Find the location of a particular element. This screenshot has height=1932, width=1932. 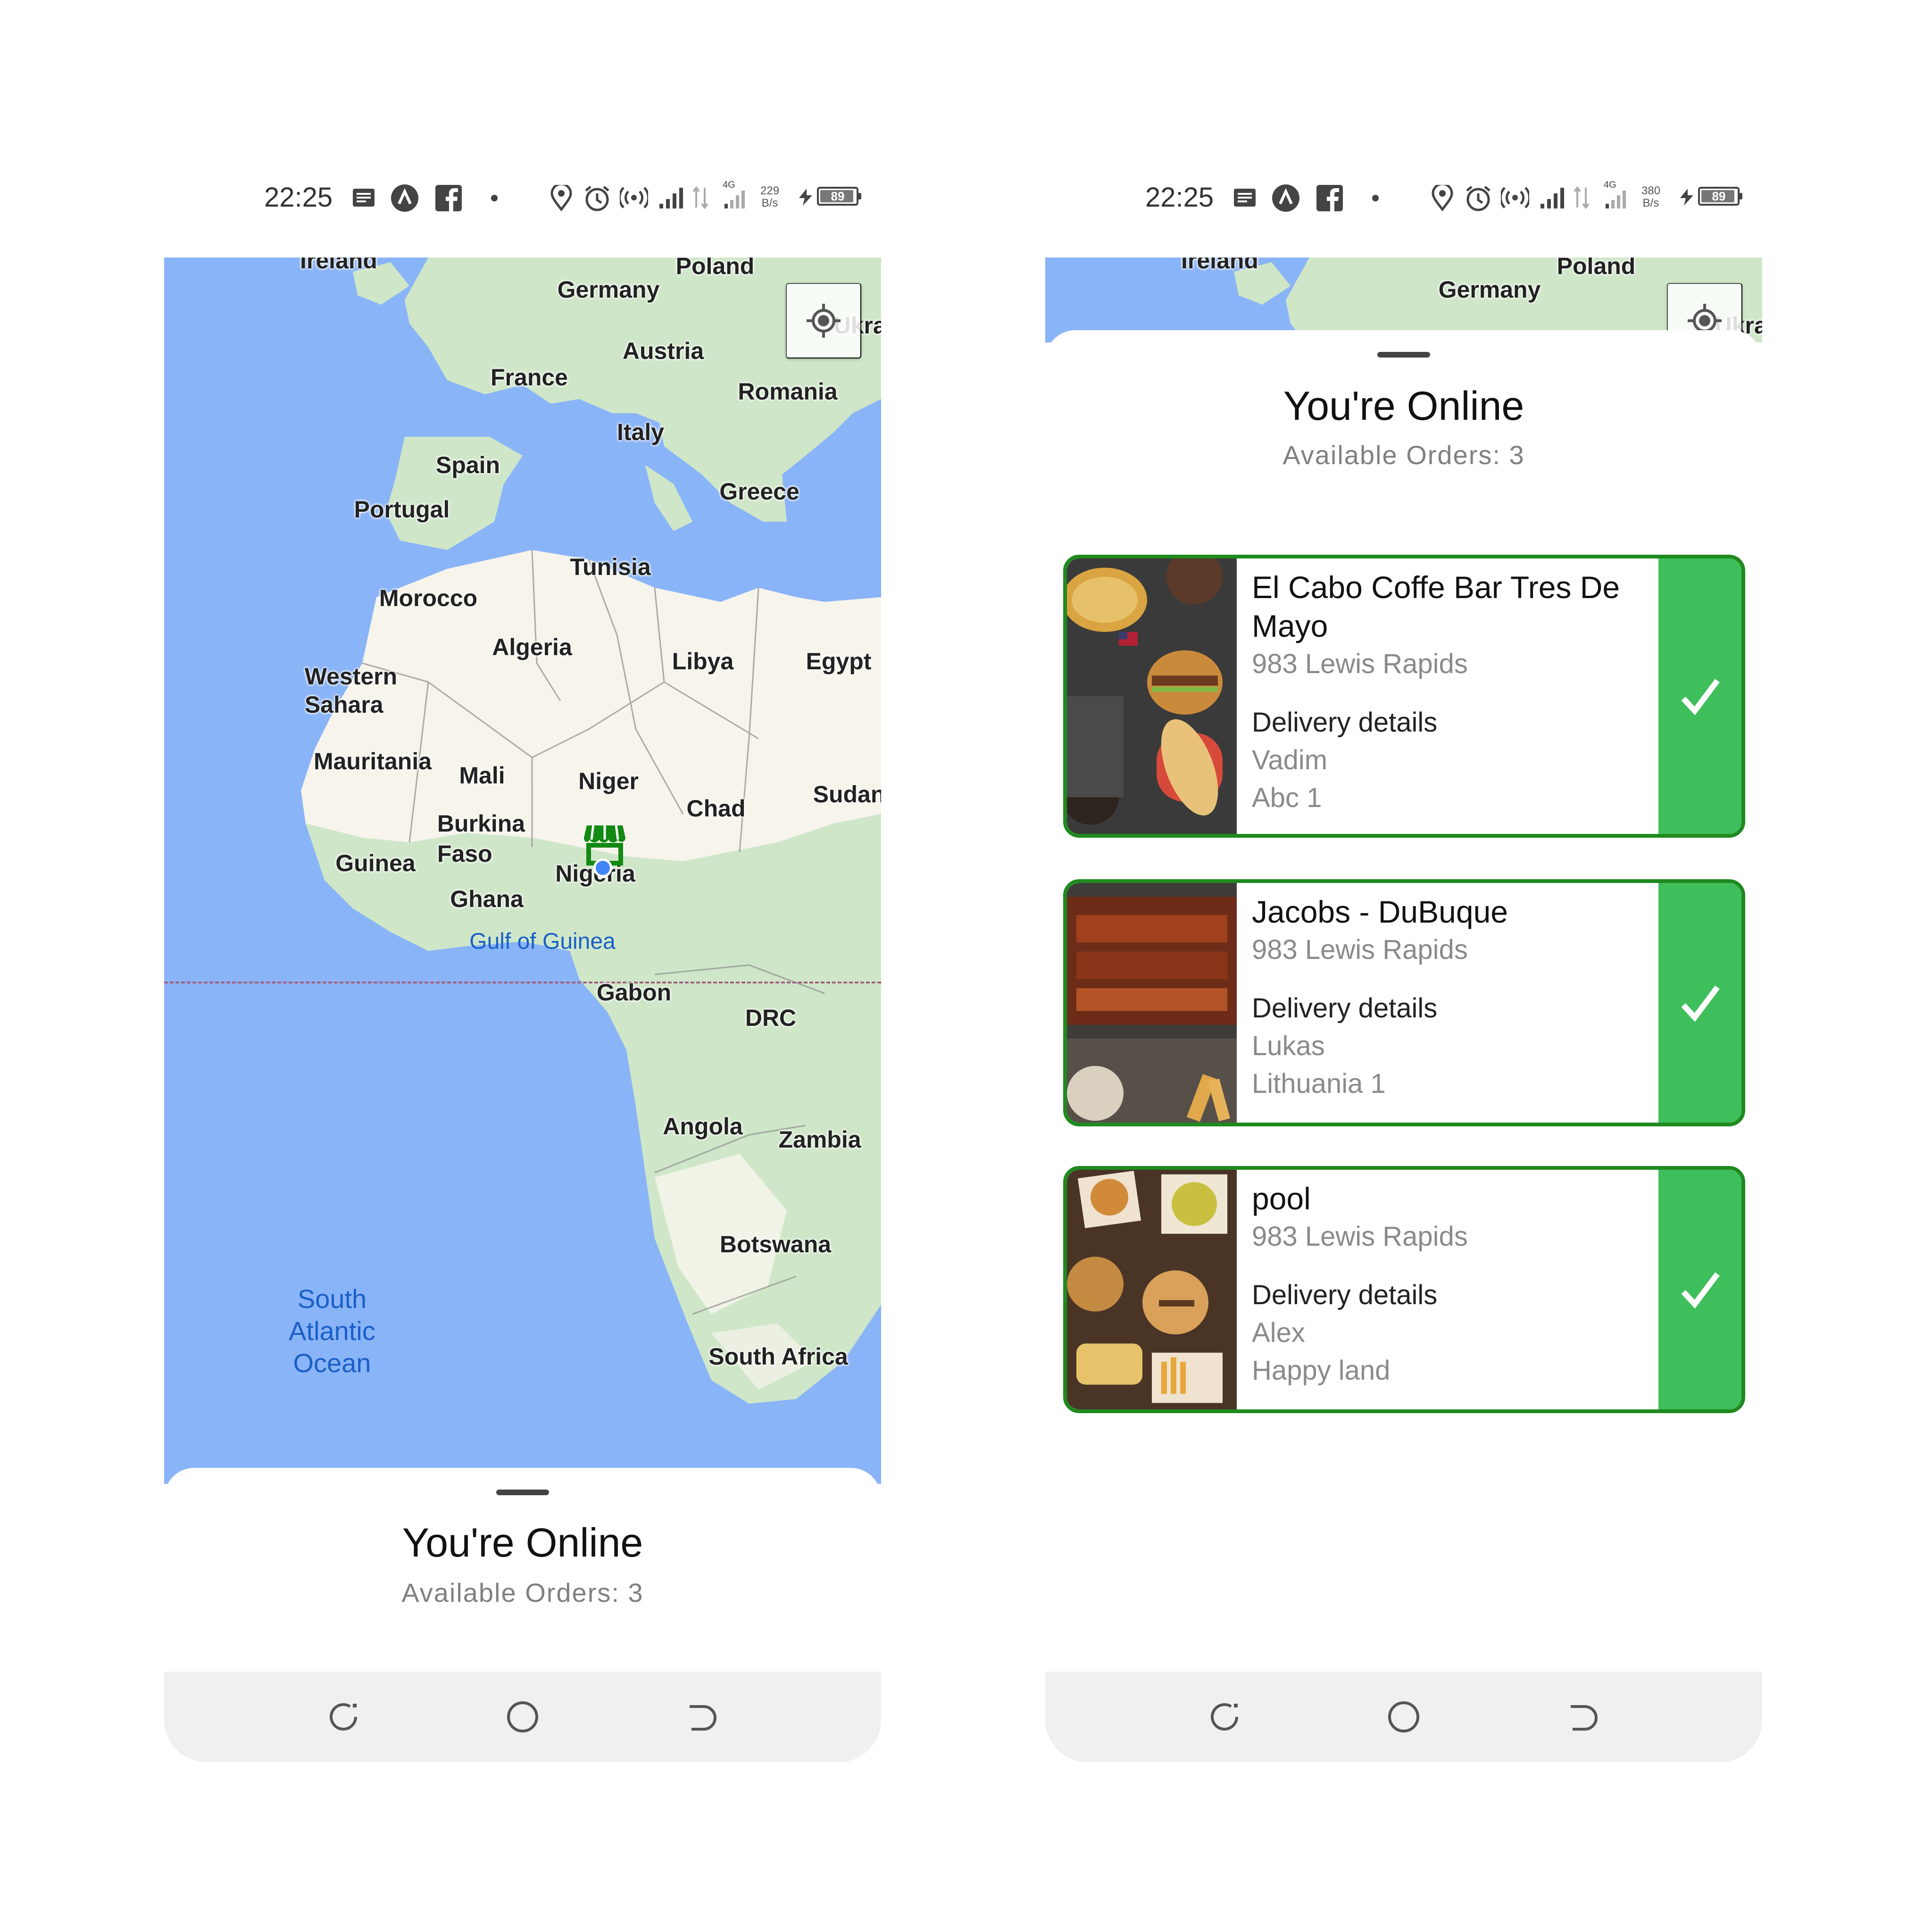

status-bar: 22:25 4G 380 B/s 89 is located at coordinates (1403, 198).